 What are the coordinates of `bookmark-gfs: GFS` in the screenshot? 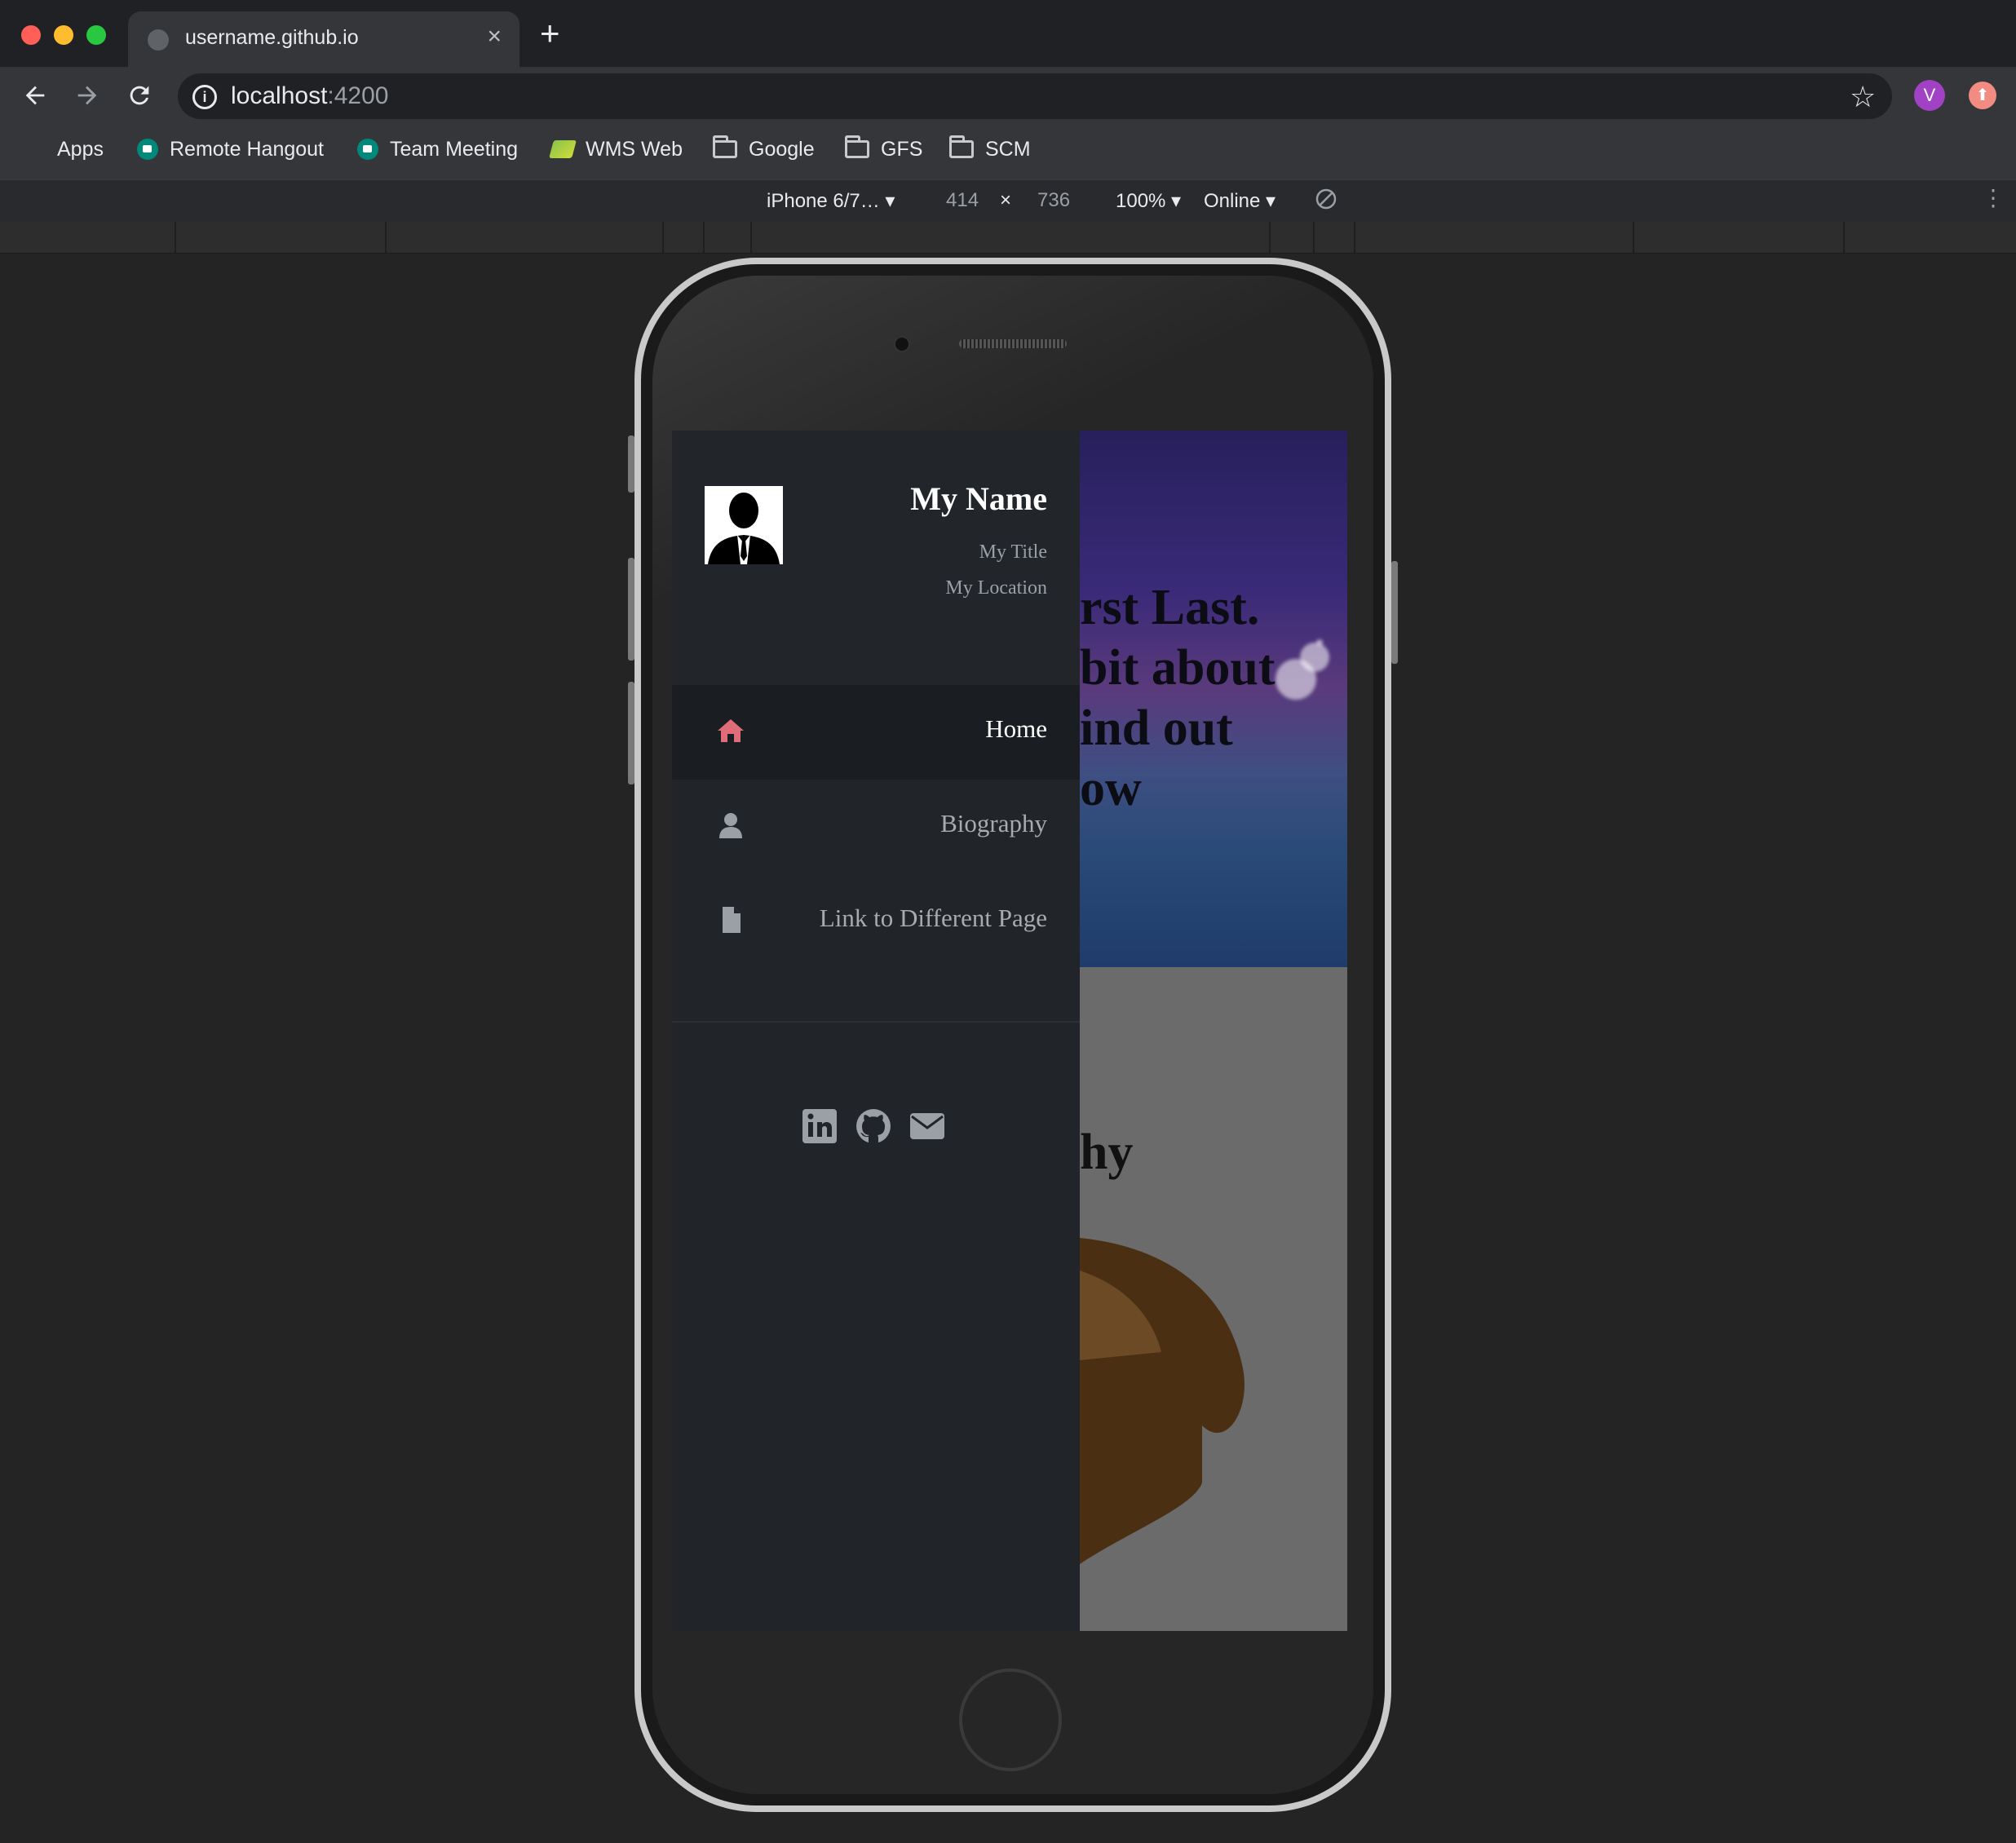 It's located at (883, 149).